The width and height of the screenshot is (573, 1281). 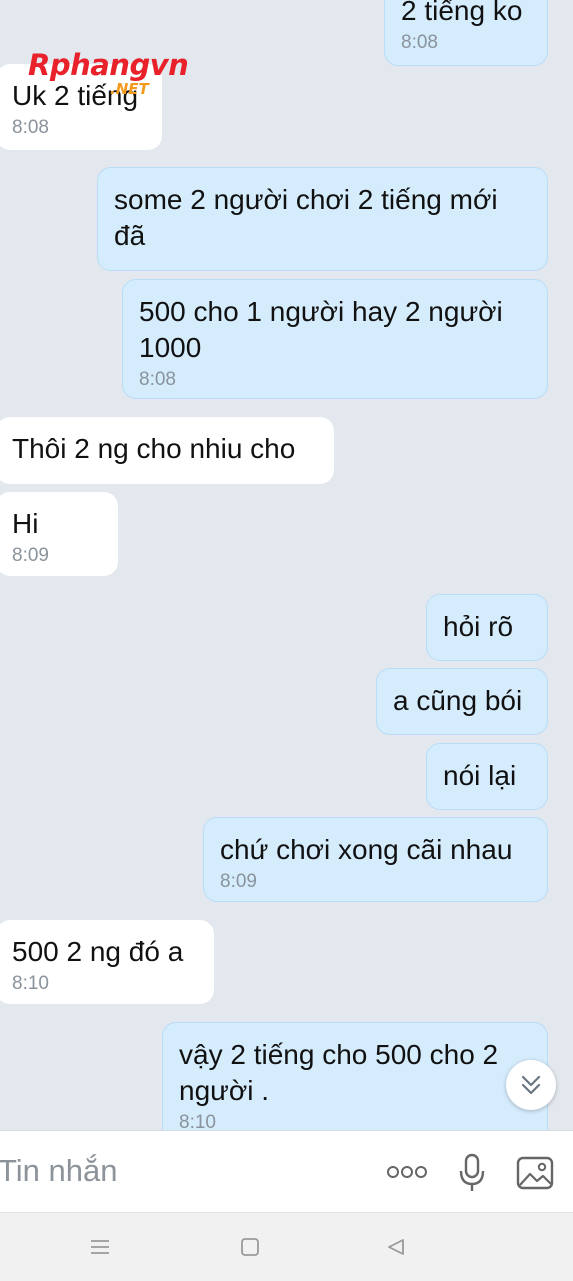 I want to click on message-text: a cũng bói, so click(x=458, y=700).